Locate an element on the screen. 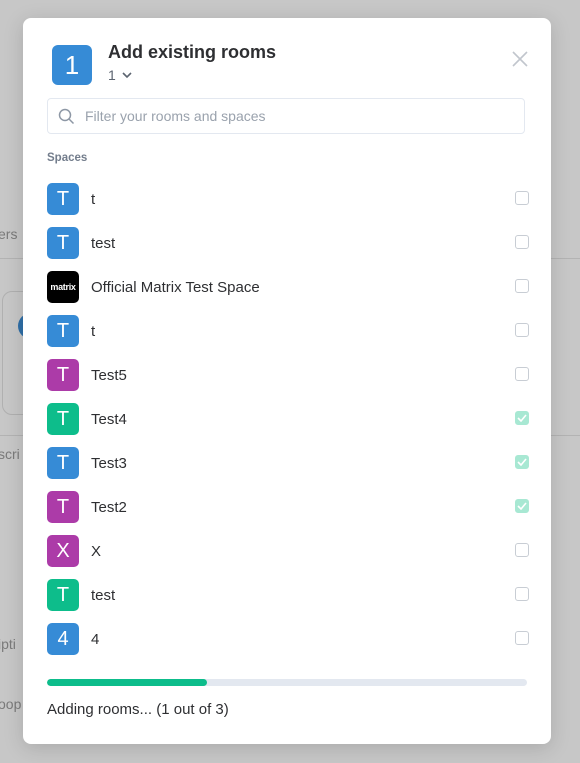 The width and height of the screenshot is (580, 763). room-name: X is located at coordinates (96, 551).